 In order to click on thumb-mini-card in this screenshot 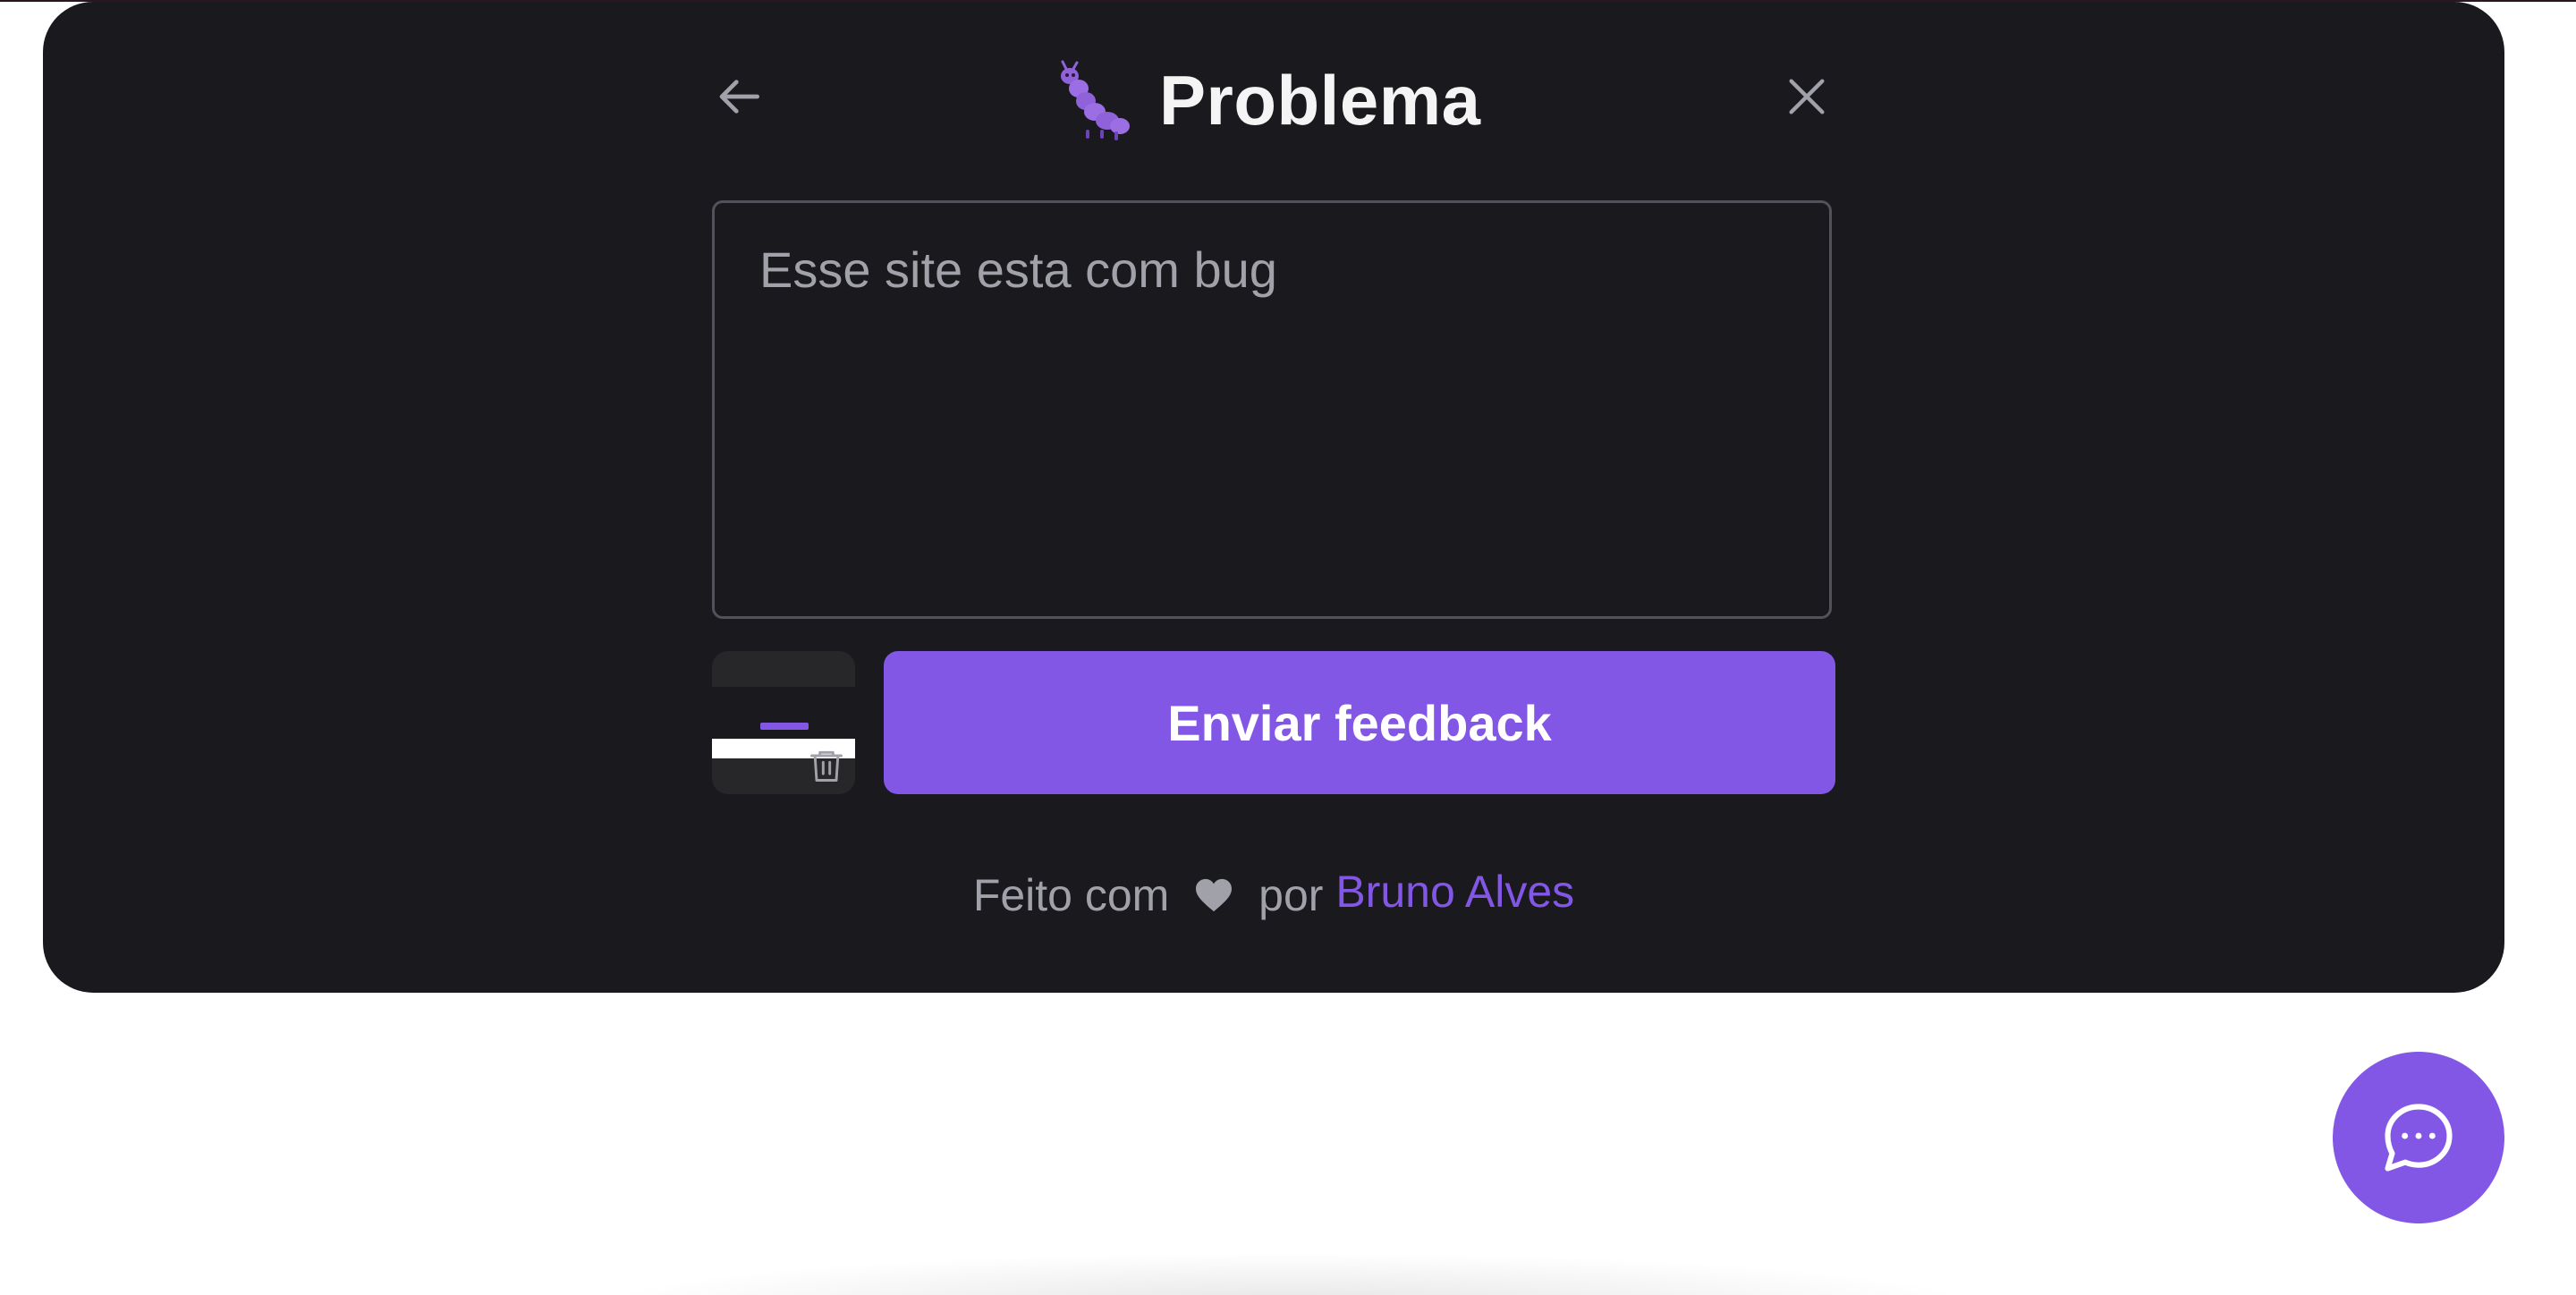, I will do `click(783, 713)`.